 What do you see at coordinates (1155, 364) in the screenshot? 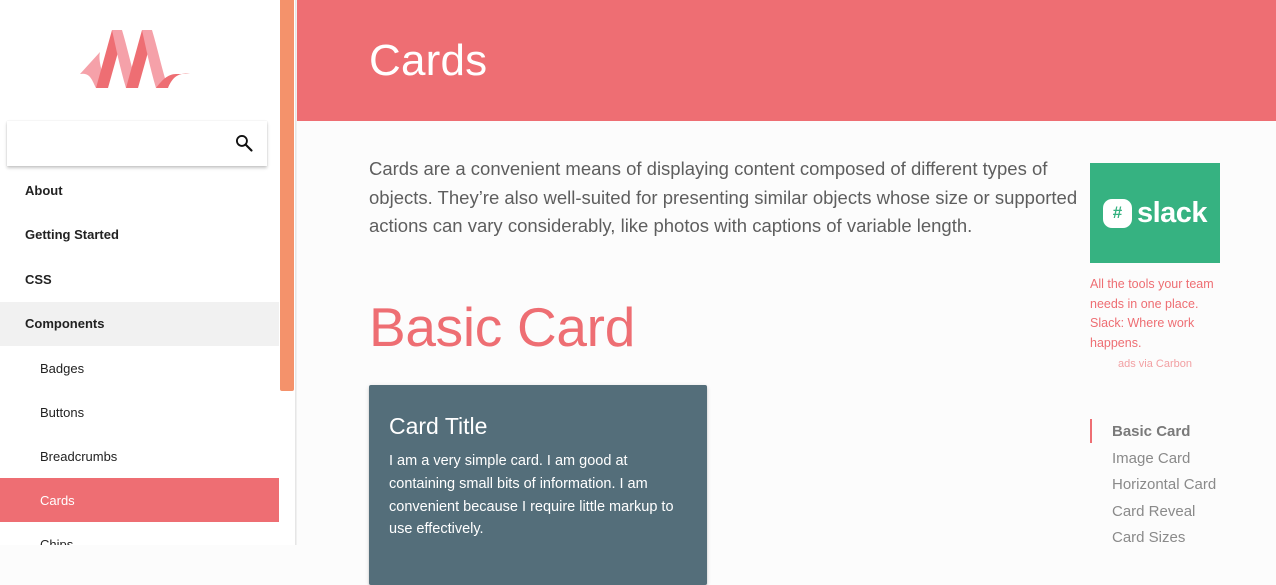
I see `ad-via-link: ads via Carbon` at bounding box center [1155, 364].